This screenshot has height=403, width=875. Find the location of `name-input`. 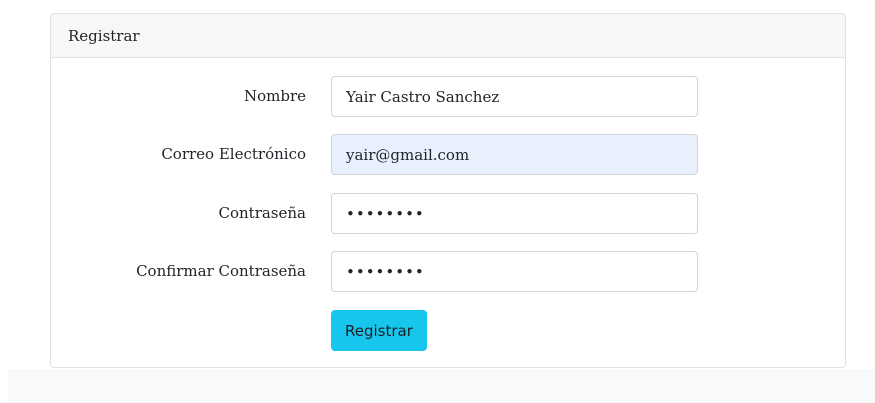

name-input is located at coordinates (514, 96).